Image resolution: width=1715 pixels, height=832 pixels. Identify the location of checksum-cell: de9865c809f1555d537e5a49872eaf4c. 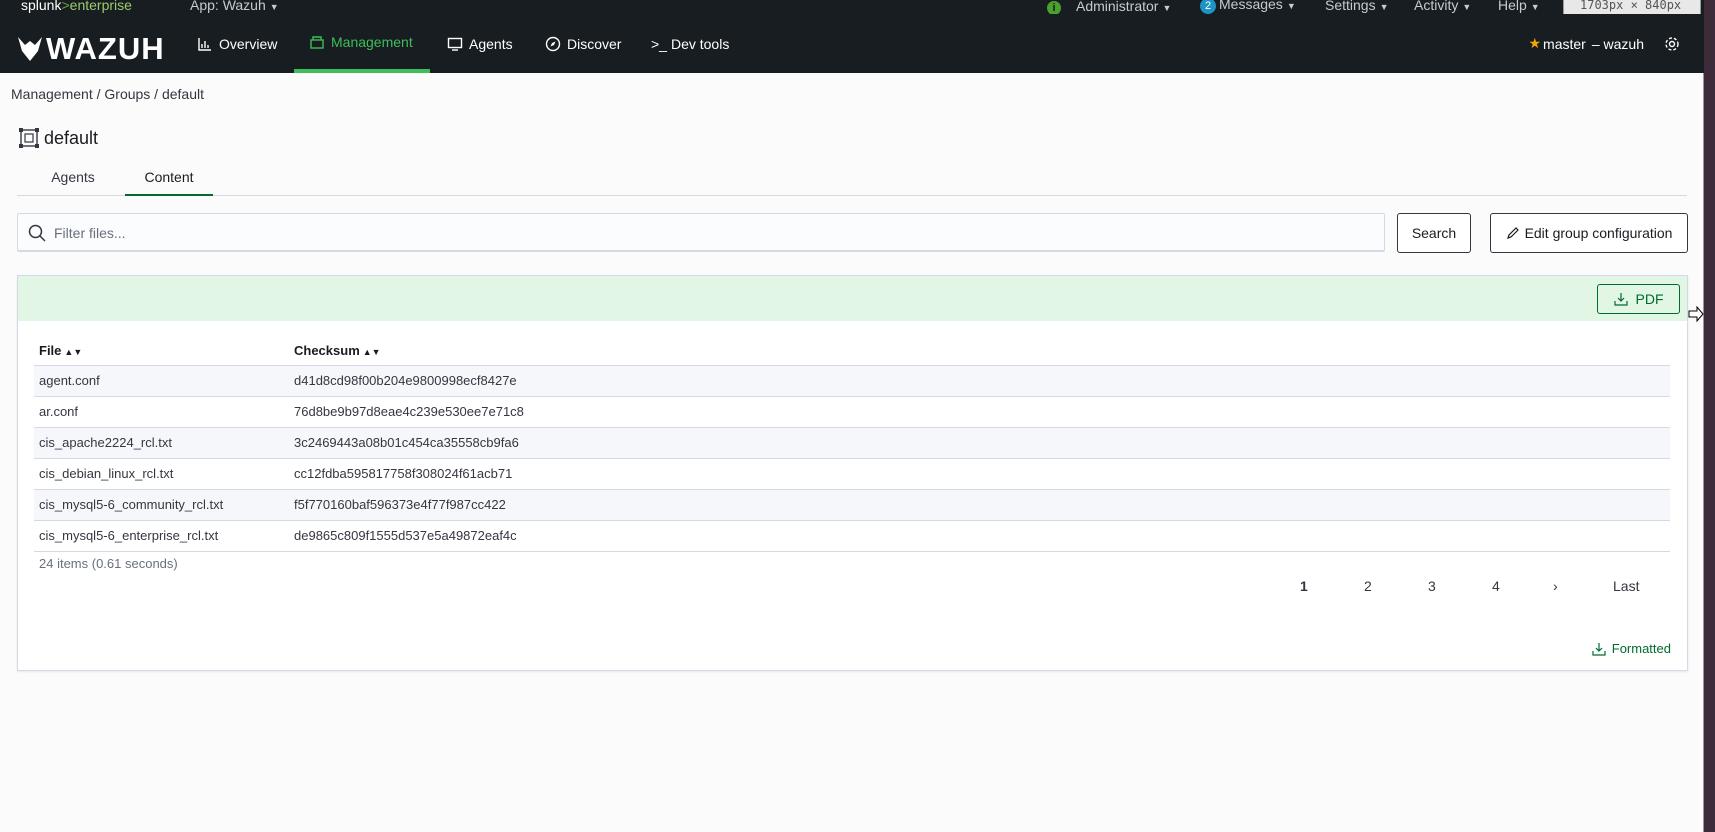
(982, 536).